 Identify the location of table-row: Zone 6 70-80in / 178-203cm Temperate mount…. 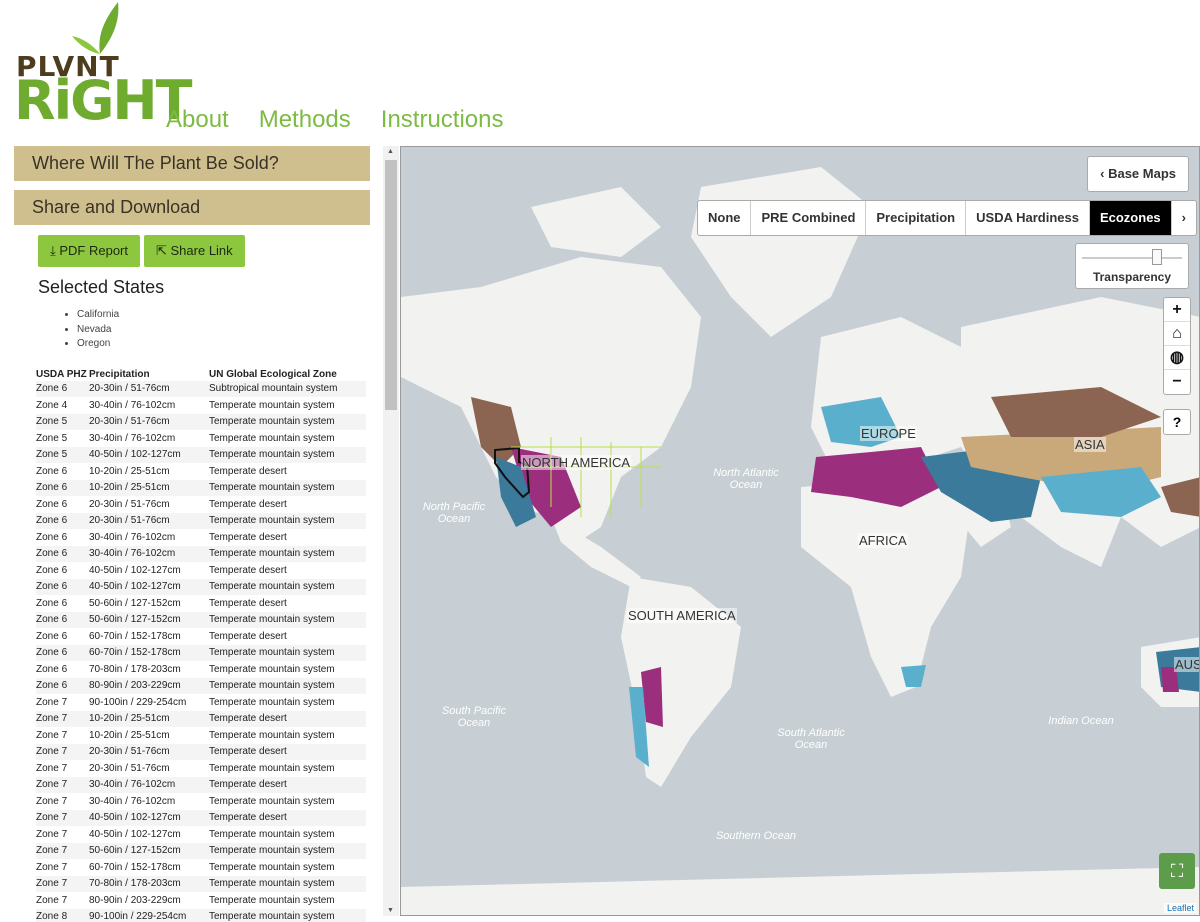
(201, 669).